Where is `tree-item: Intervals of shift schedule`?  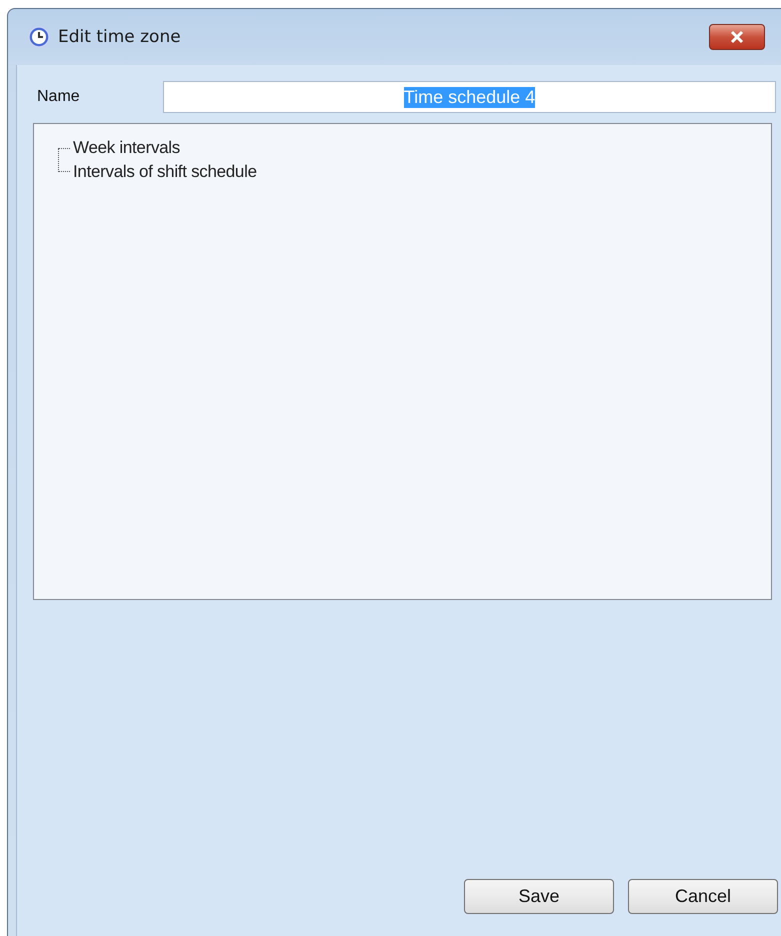
tree-item: Intervals of shift schedule is located at coordinates (165, 172).